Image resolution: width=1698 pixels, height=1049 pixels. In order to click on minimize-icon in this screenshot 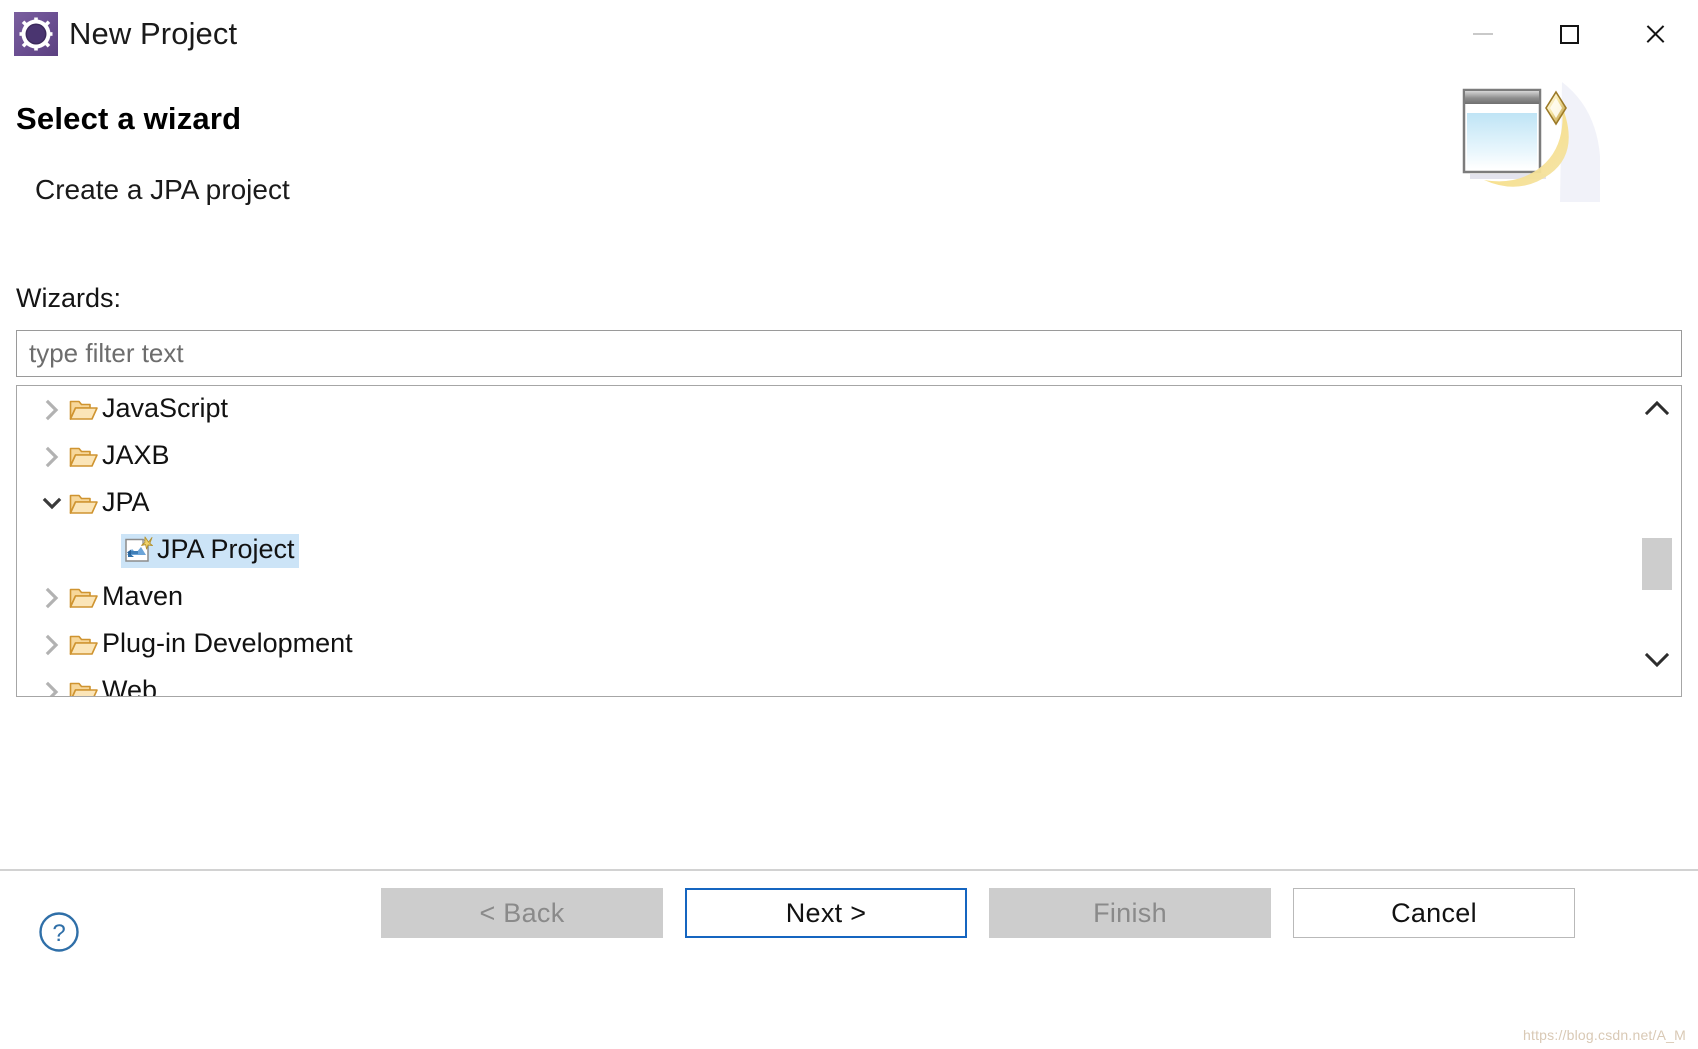, I will do `click(1483, 34)`.